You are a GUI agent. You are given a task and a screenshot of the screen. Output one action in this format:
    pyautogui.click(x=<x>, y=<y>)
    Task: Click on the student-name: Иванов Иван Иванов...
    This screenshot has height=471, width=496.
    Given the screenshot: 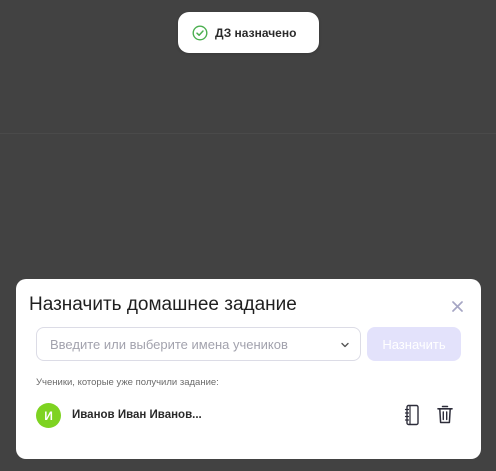 What is the action you would take?
    pyautogui.click(x=137, y=415)
    